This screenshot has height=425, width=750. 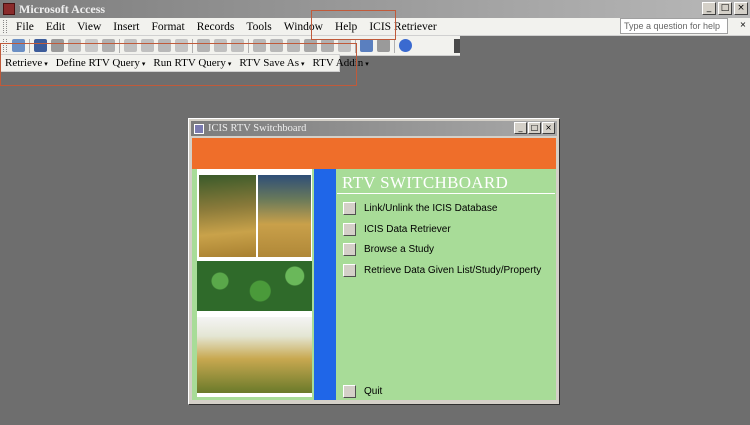 What do you see at coordinates (349, 208) in the screenshot?
I see `option-link-unlink-button` at bounding box center [349, 208].